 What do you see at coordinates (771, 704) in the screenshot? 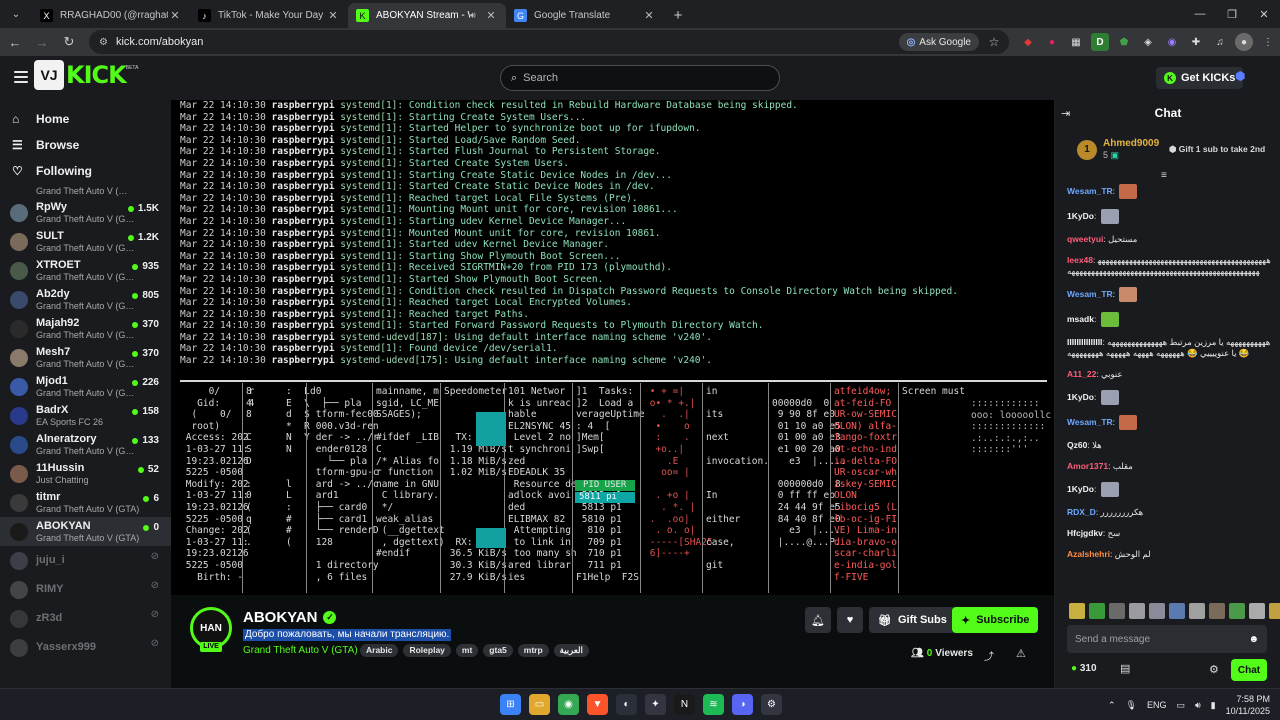
I see `settings-icon: ⚙` at bounding box center [771, 704].